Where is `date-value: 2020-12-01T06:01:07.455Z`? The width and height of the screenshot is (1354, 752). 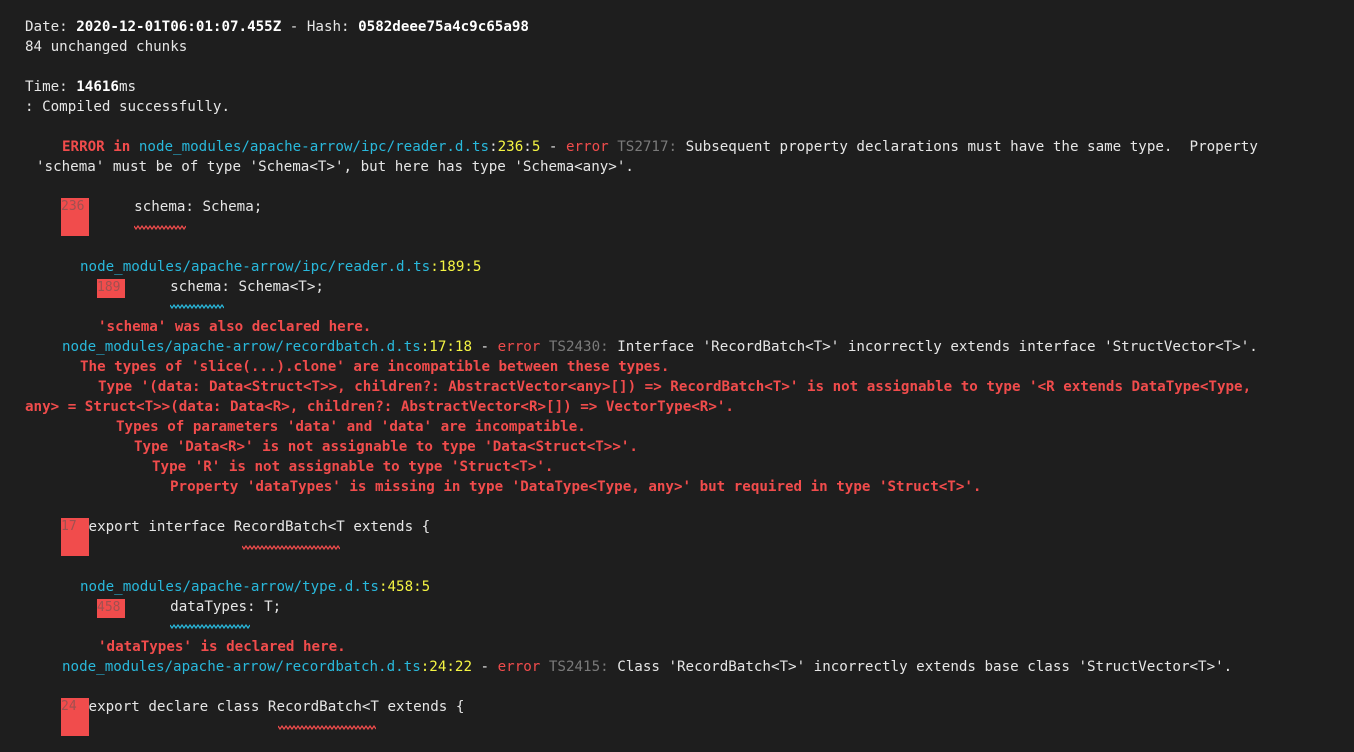
date-value: 2020-12-01T06:01:07.455Z is located at coordinates (179, 27).